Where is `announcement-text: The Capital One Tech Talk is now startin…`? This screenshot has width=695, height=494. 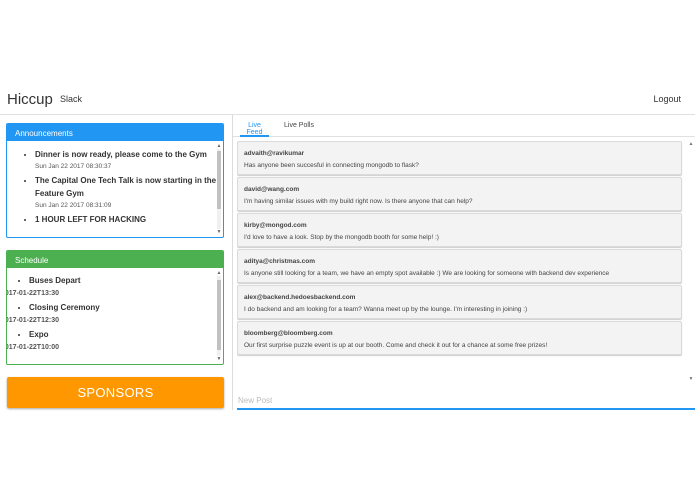 announcement-text: The Capital One Tech Talk is now startin… is located at coordinates (126, 187).